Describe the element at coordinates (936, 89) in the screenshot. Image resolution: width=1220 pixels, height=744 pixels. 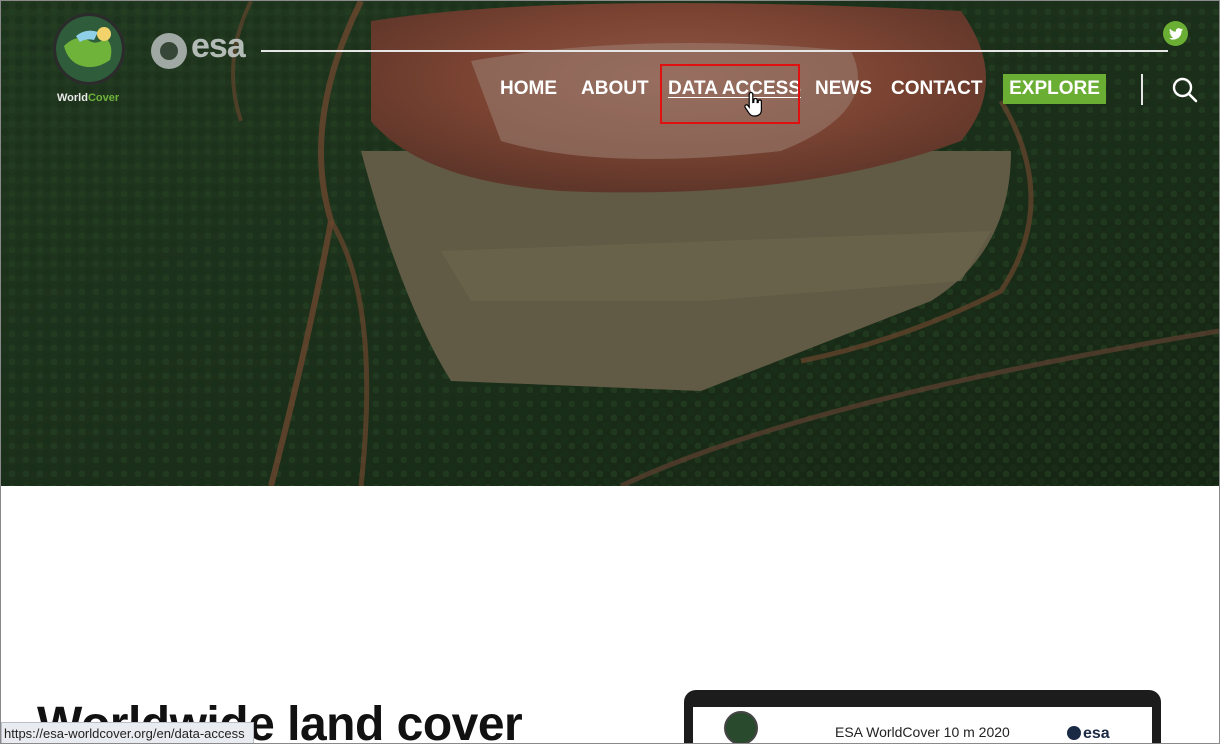
I see `nav-contact-link: CONTACT` at that location.